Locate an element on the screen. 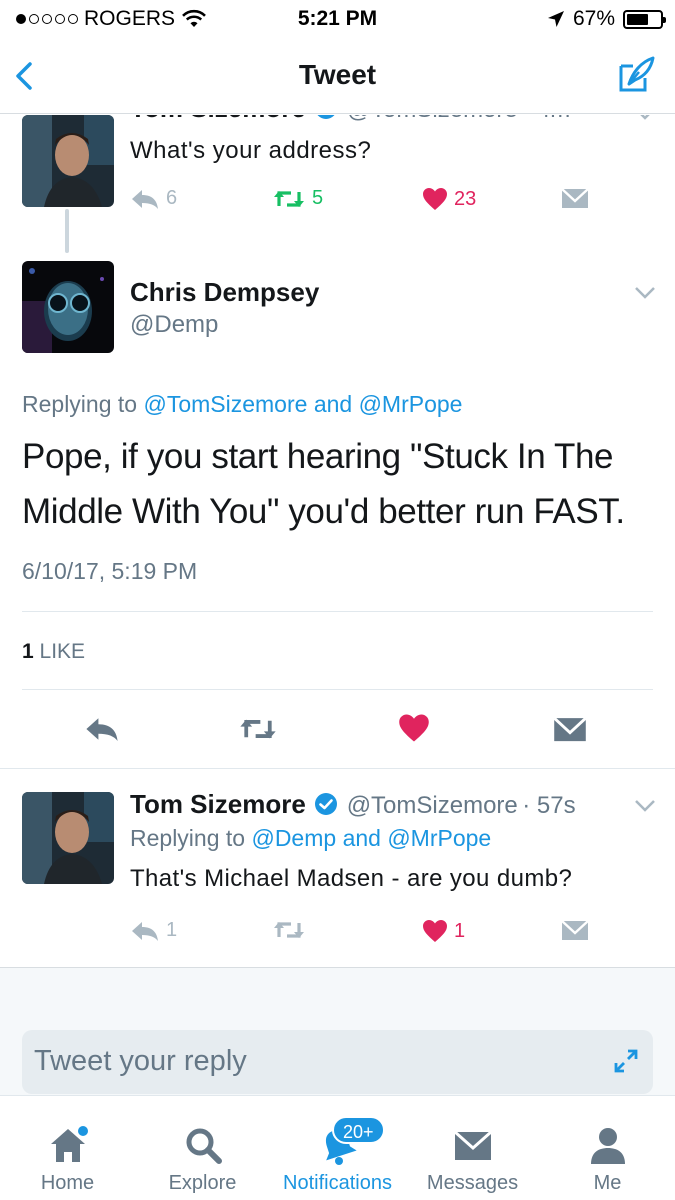 Image resolution: width=675 pixels, height=1200 pixels. page-title: Tweet is located at coordinates (337, 74).